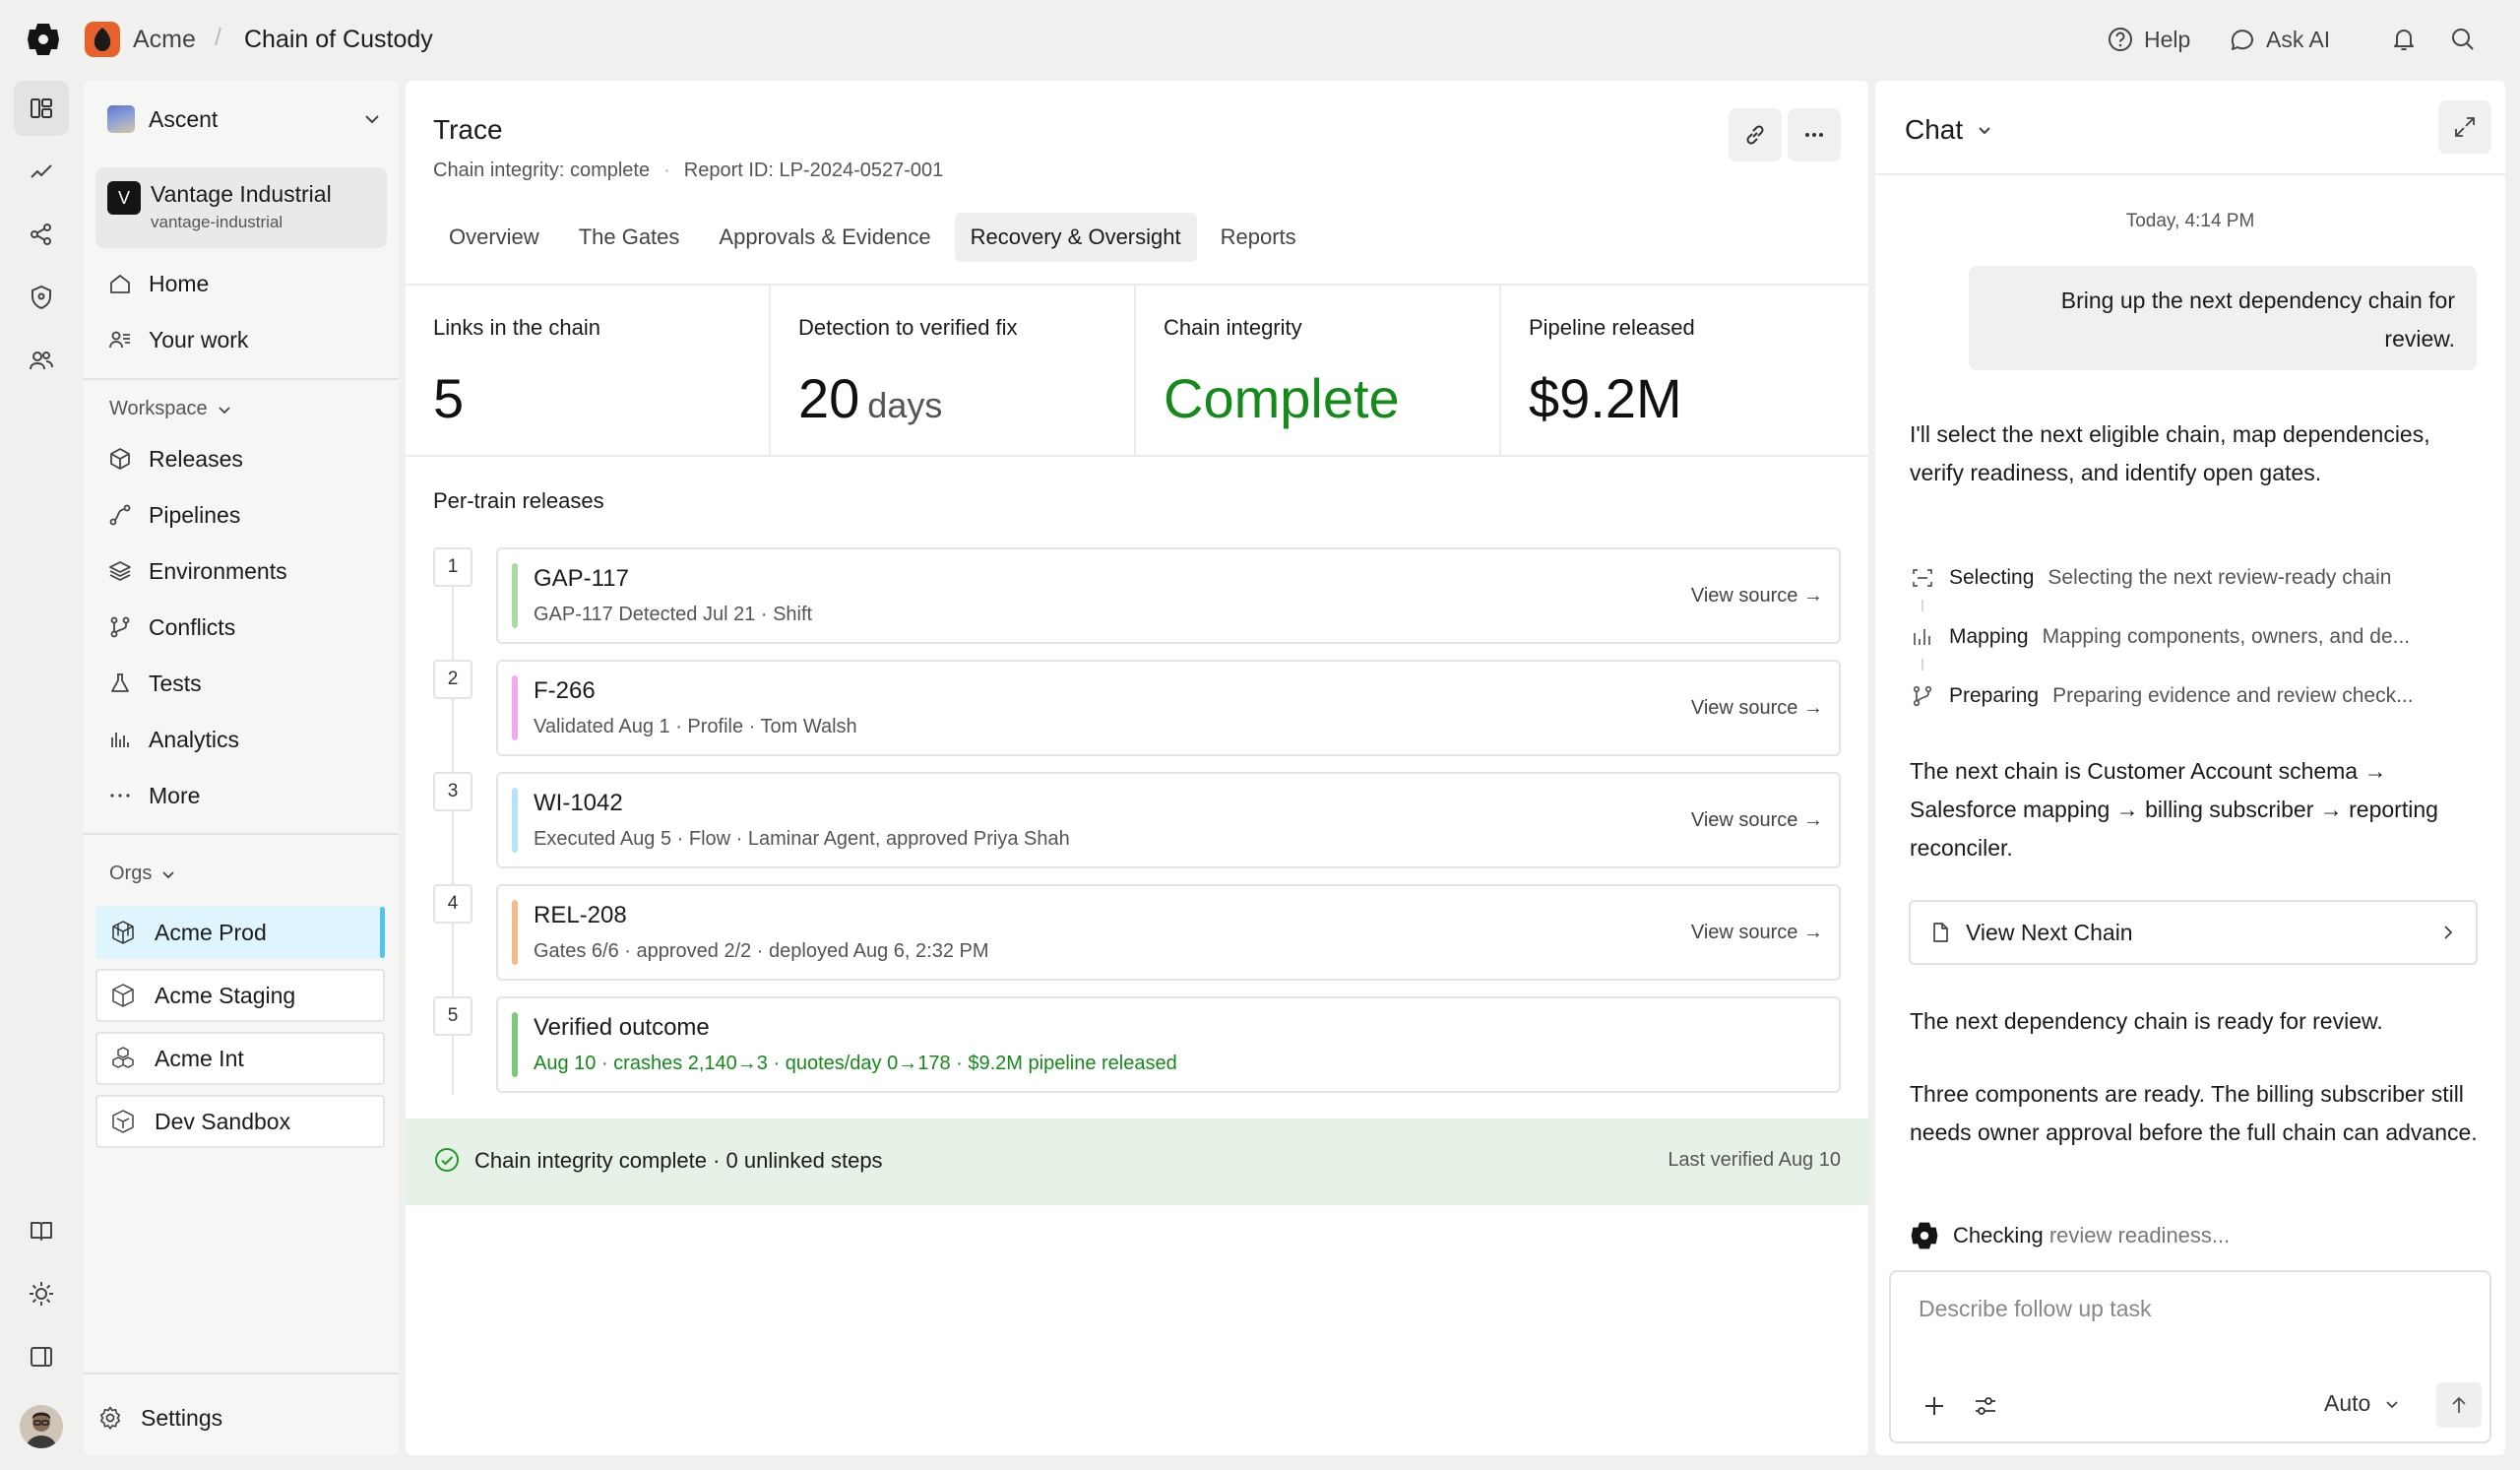 Image resolution: width=2520 pixels, height=1470 pixels. What do you see at coordinates (1989, 636) in the screenshot?
I see `step-key: Mapping` at bounding box center [1989, 636].